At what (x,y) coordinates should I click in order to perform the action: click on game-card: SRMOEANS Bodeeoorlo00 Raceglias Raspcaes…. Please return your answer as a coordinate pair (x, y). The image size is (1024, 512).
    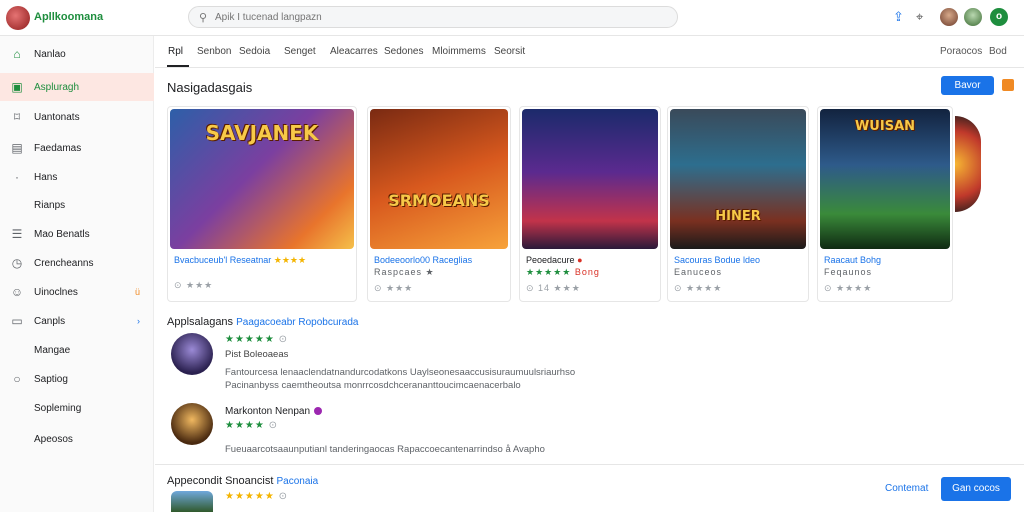
    Looking at the image, I should click on (439, 204).